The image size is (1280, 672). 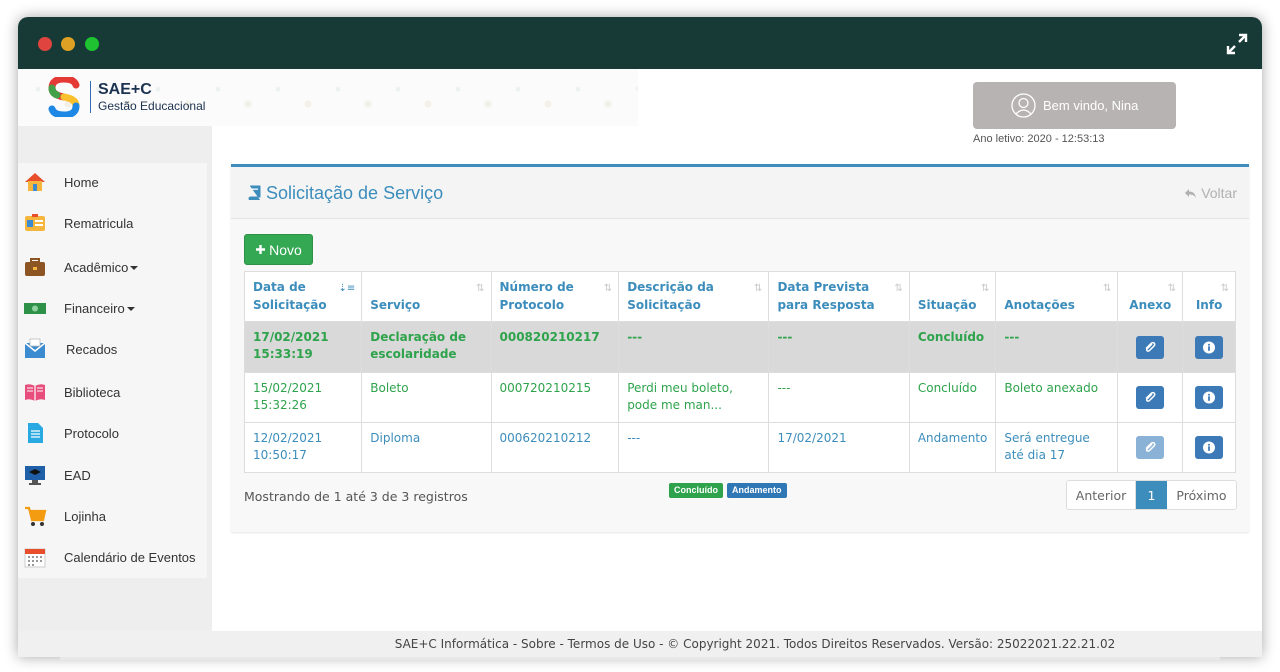 I want to click on column-header-anexo: Anexo ⇅, so click(x=1150, y=296).